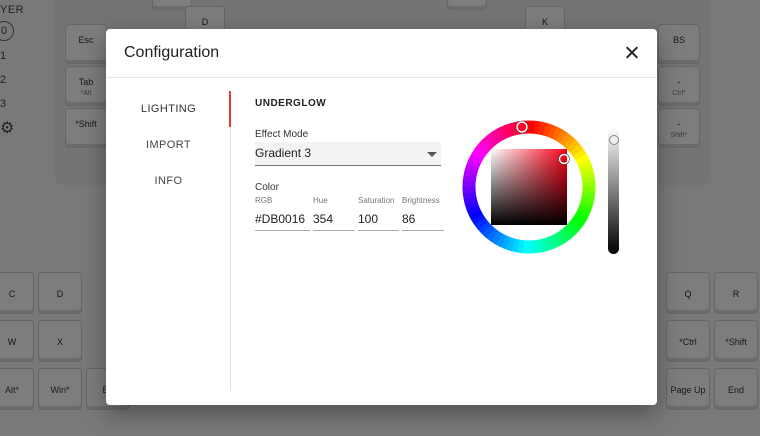 This screenshot has width=760, height=436. What do you see at coordinates (348, 154) in the screenshot?
I see `effect-mode-select: Gradient 3` at bounding box center [348, 154].